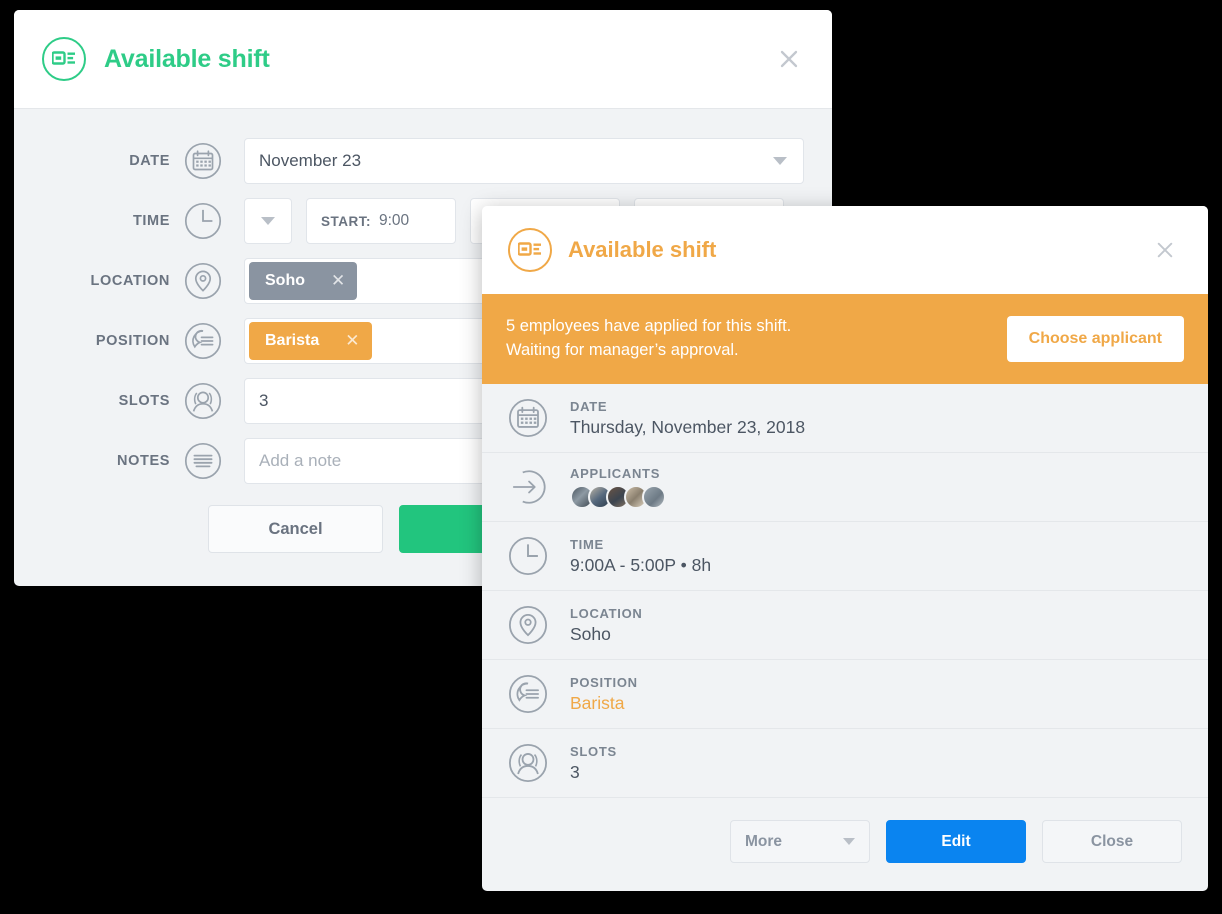 This screenshot has height=914, width=1222. I want to click on position-chip-label: Barista, so click(292, 340).